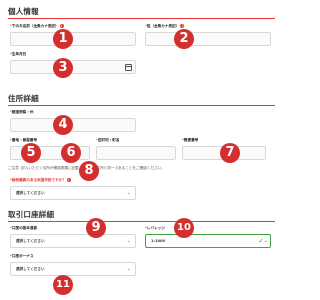  Describe the element at coordinates (73, 269) in the screenshot. I see `bonus-select: 選択してください ⌄` at that location.